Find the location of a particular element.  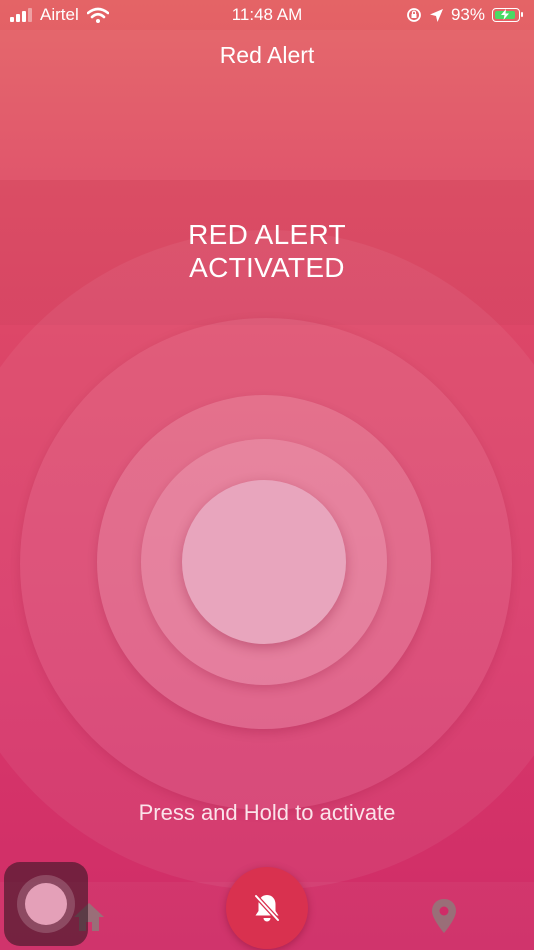

status-right: 93% is located at coordinates (464, 15).